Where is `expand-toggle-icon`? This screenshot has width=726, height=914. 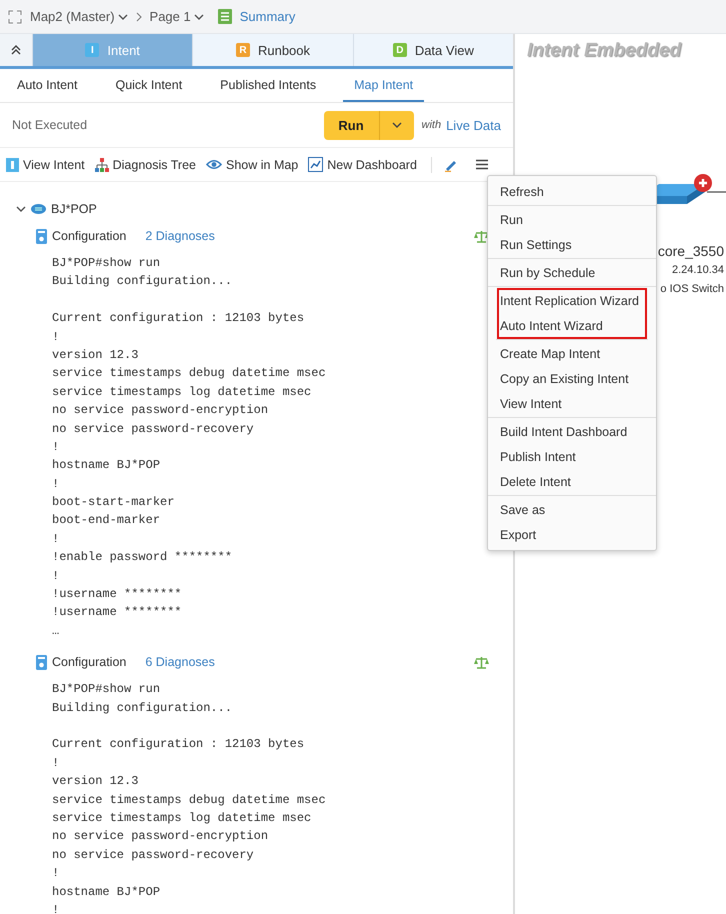 expand-toggle-icon is located at coordinates (21, 209).